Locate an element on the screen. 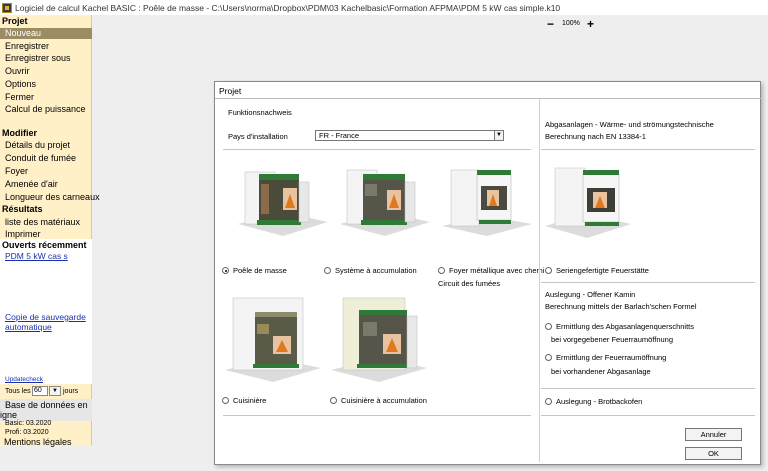 This screenshot has height=471, width=768. recent-file-link: PDM 5 kW cas s is located at coordinates (36, 256).